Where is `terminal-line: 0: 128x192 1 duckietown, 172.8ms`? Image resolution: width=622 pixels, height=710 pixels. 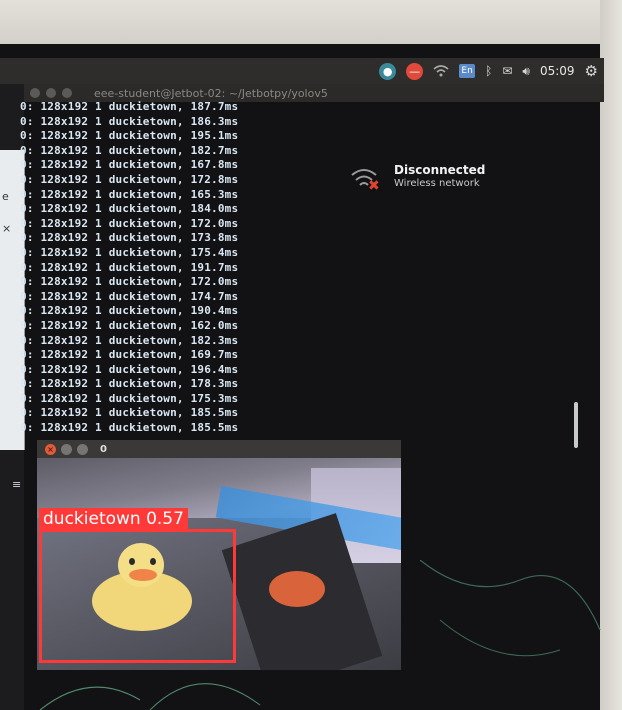 terminal-line: 0: 128x192 1 duckietown, 172.8ms is located at coordinates (129, 179).